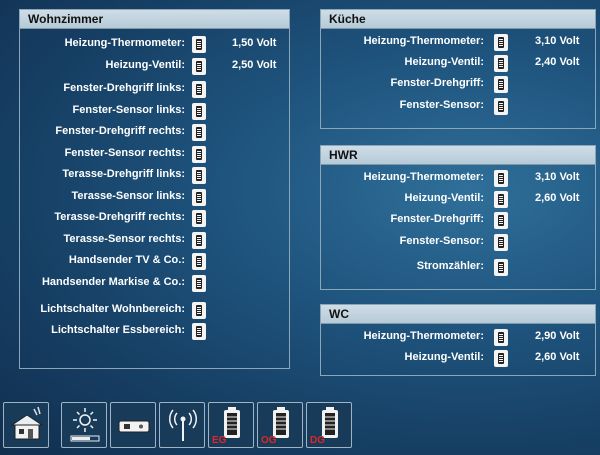 The image size is (600, 455). I want to click on sensor-row: Fenster-Drehgriff links:, so click(154, 90).